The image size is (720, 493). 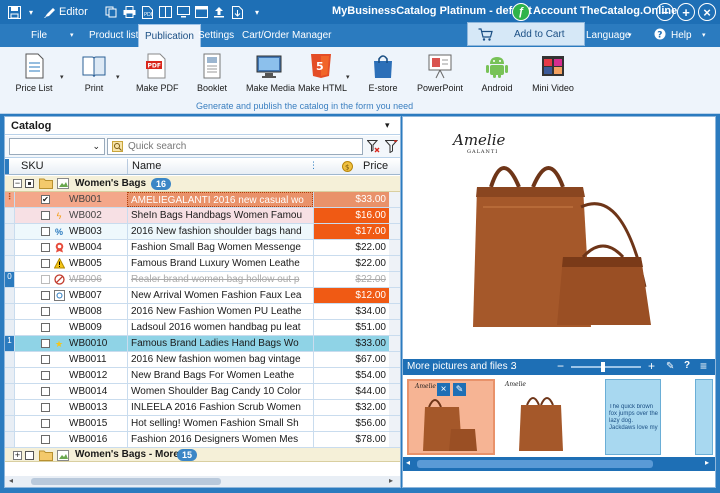 I want to click on e-store-button: E-store, so click(x=383, y=73).